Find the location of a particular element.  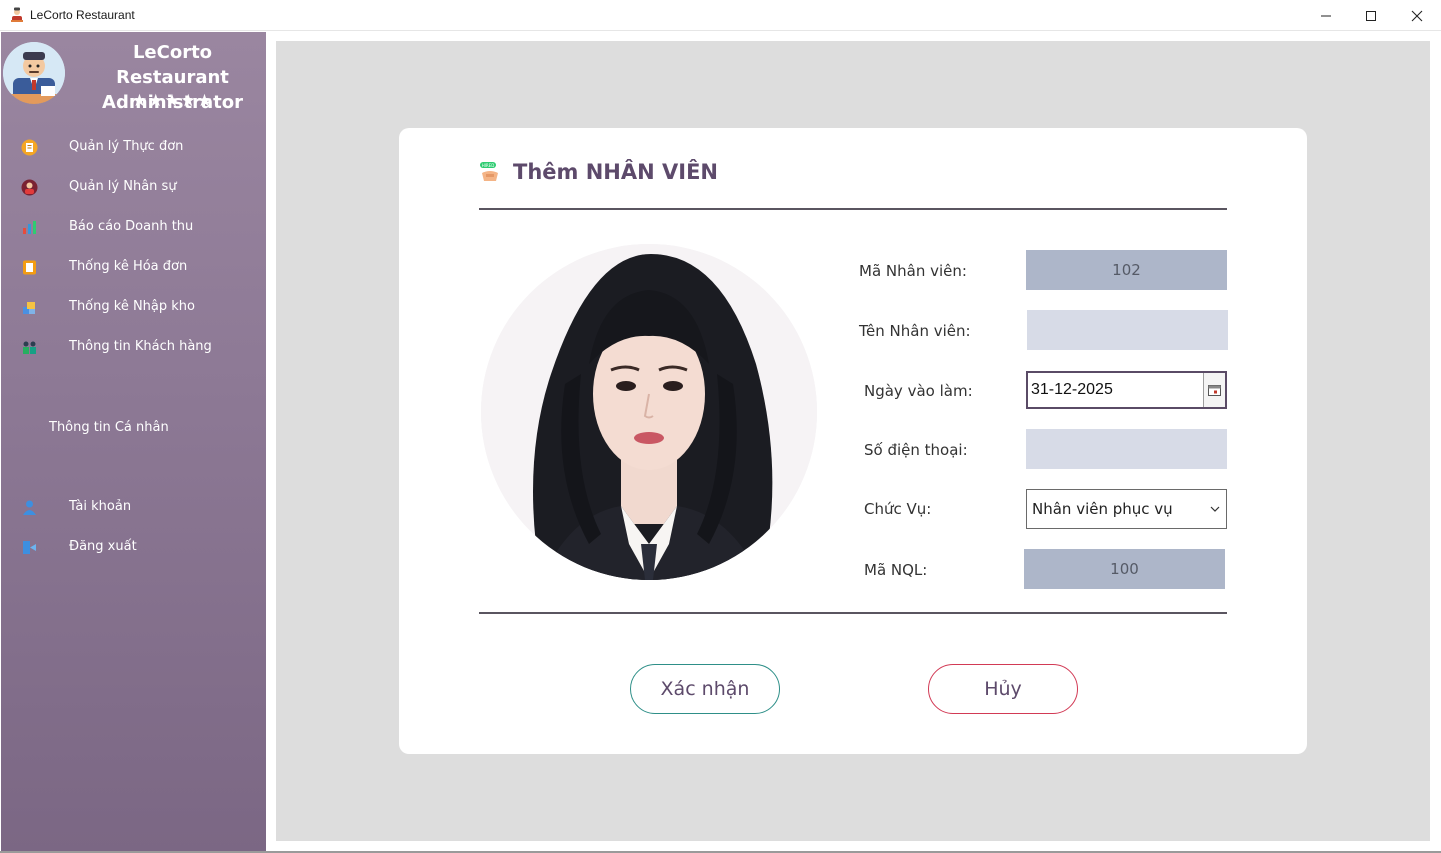

chevron-down-icon is located at coordinates (1215, 509).